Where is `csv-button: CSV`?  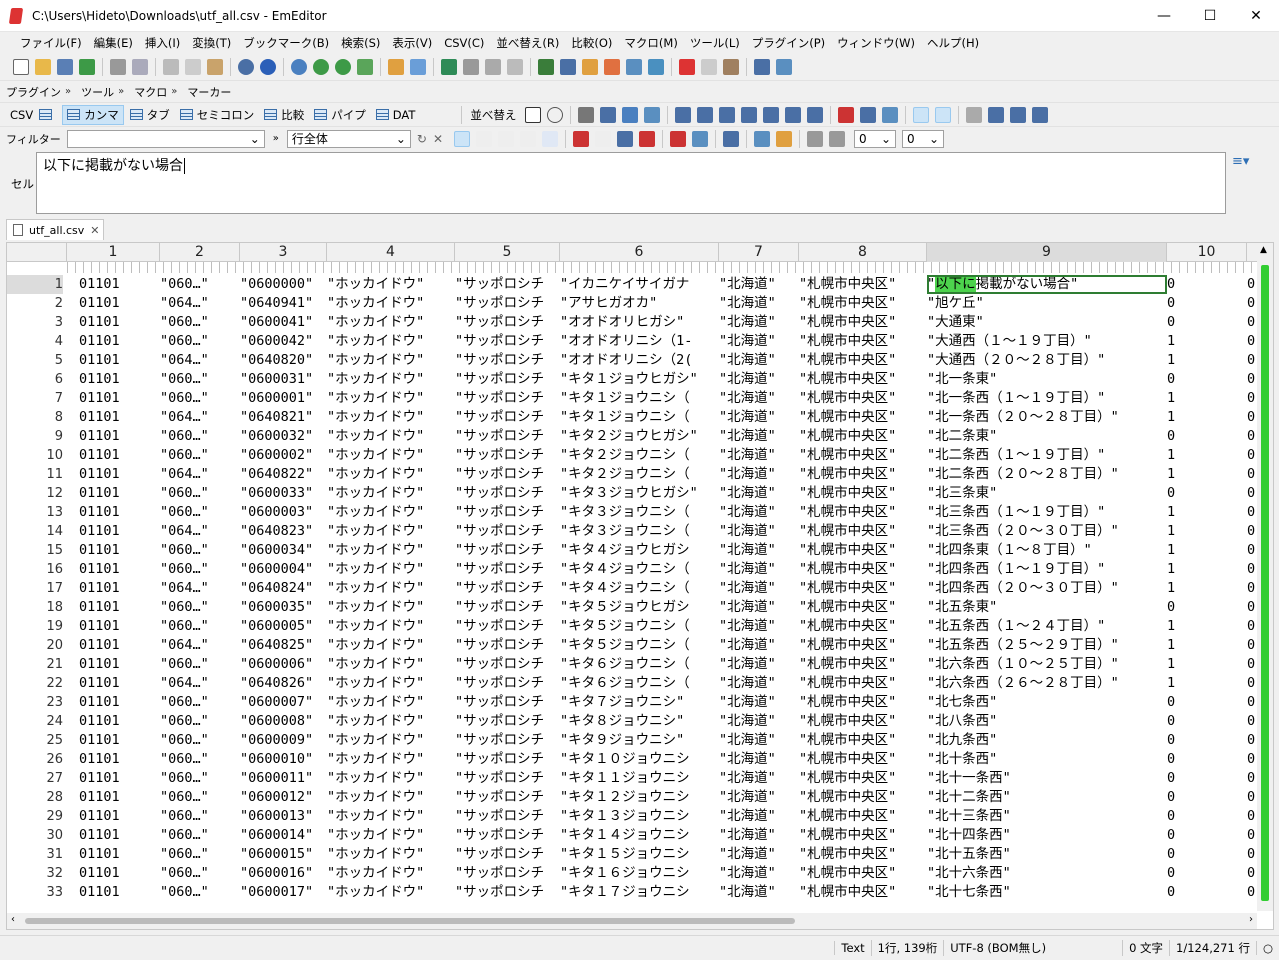
csv-button: CSV is located at coordinates (33, 115).